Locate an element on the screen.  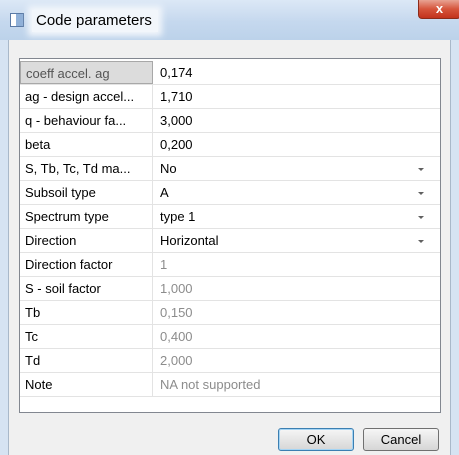
property-row: coeff accel. ag 0,174 is located at coordinates (230, 73).